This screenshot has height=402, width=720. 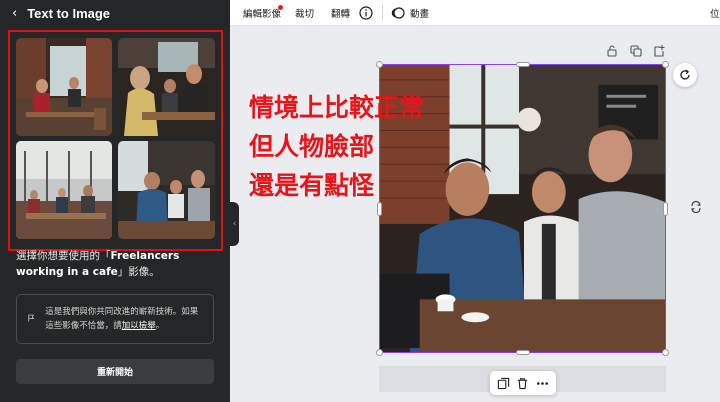 I want to click on lock-icon, so click(x=612, y=51).